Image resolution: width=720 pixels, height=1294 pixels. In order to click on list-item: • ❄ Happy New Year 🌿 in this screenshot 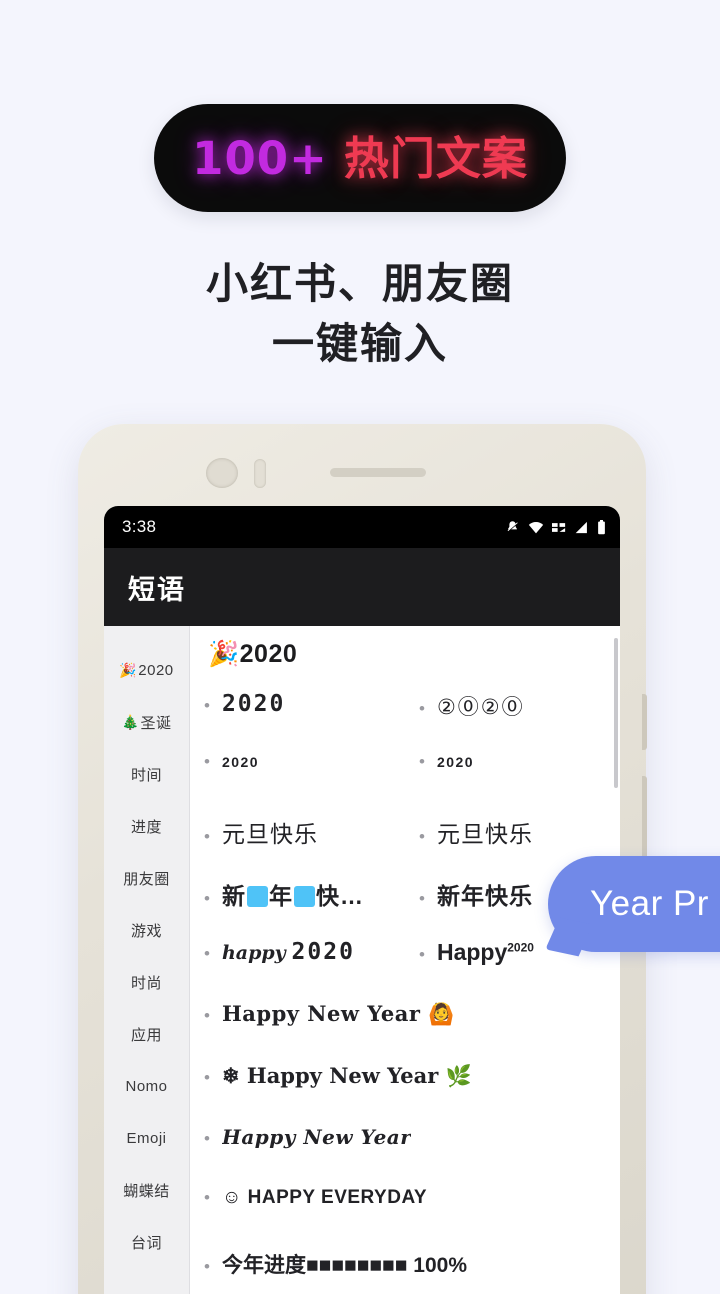, I will do `click(405, 1094)`.